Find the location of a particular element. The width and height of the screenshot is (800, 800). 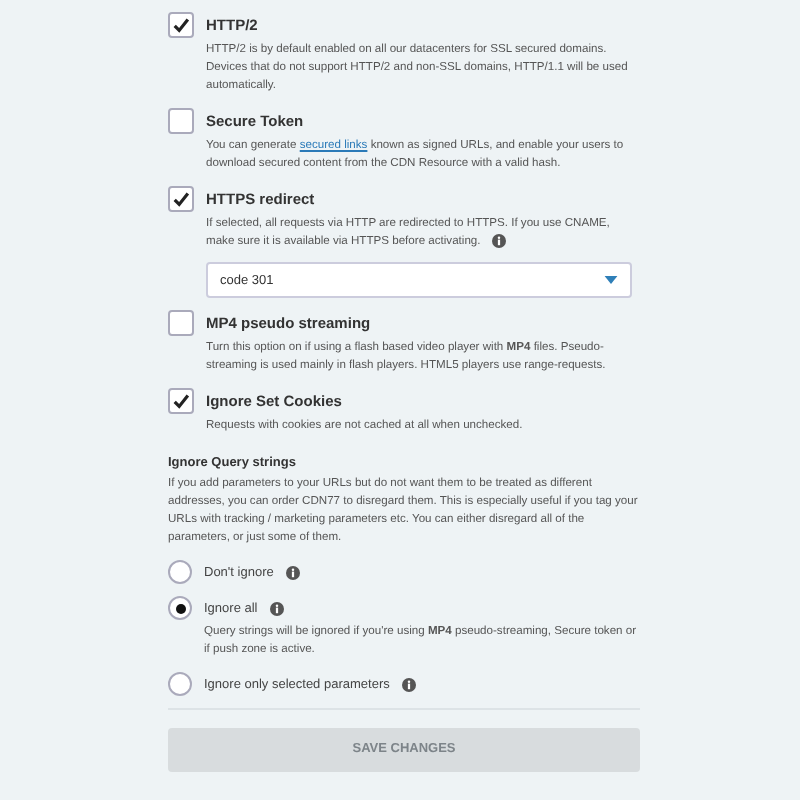

caret-icon is located at coordinates (611, 280).